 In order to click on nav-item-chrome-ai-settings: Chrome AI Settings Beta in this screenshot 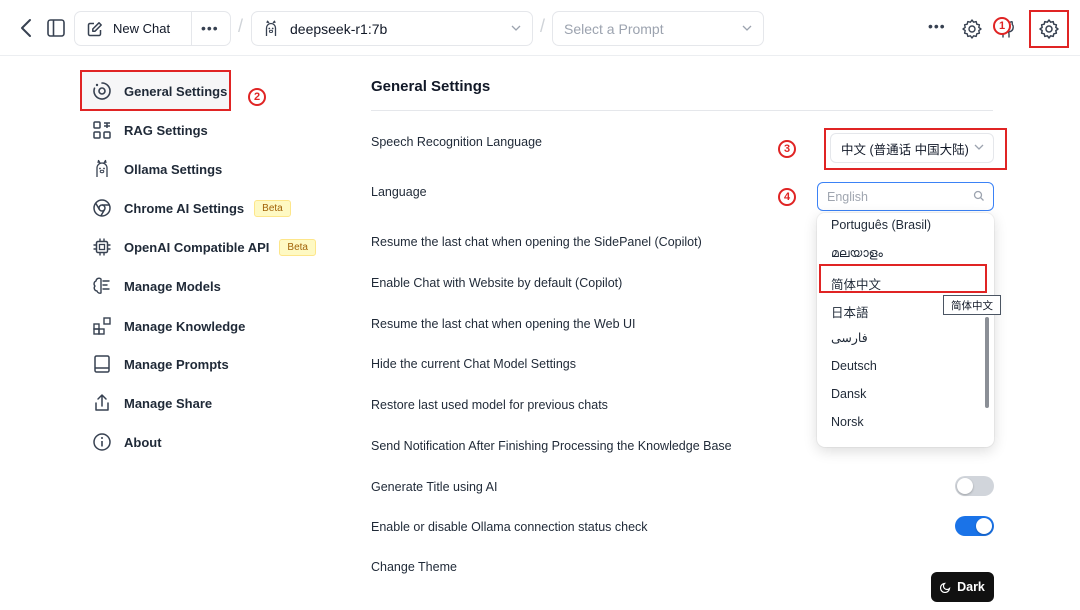, I will do `click(191, 208)`.